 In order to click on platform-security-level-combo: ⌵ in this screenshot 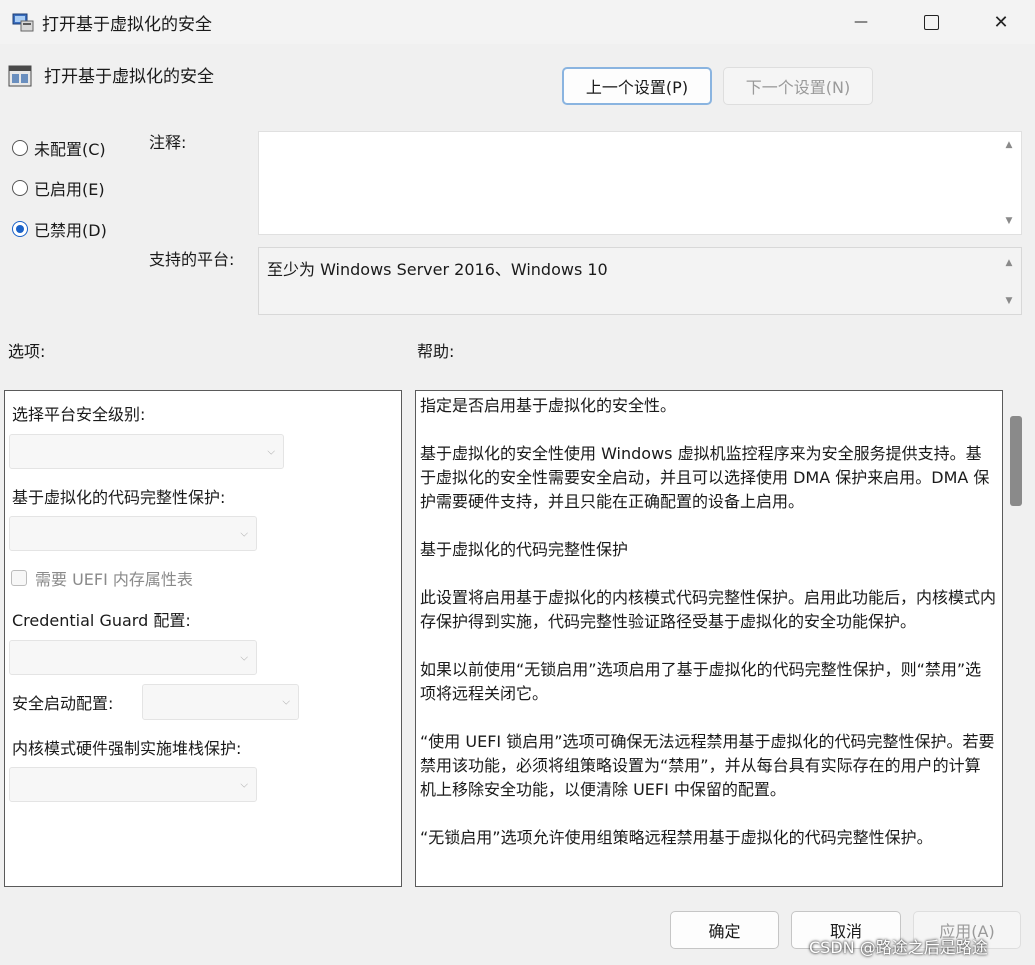, I will do `click(146, 451)`.